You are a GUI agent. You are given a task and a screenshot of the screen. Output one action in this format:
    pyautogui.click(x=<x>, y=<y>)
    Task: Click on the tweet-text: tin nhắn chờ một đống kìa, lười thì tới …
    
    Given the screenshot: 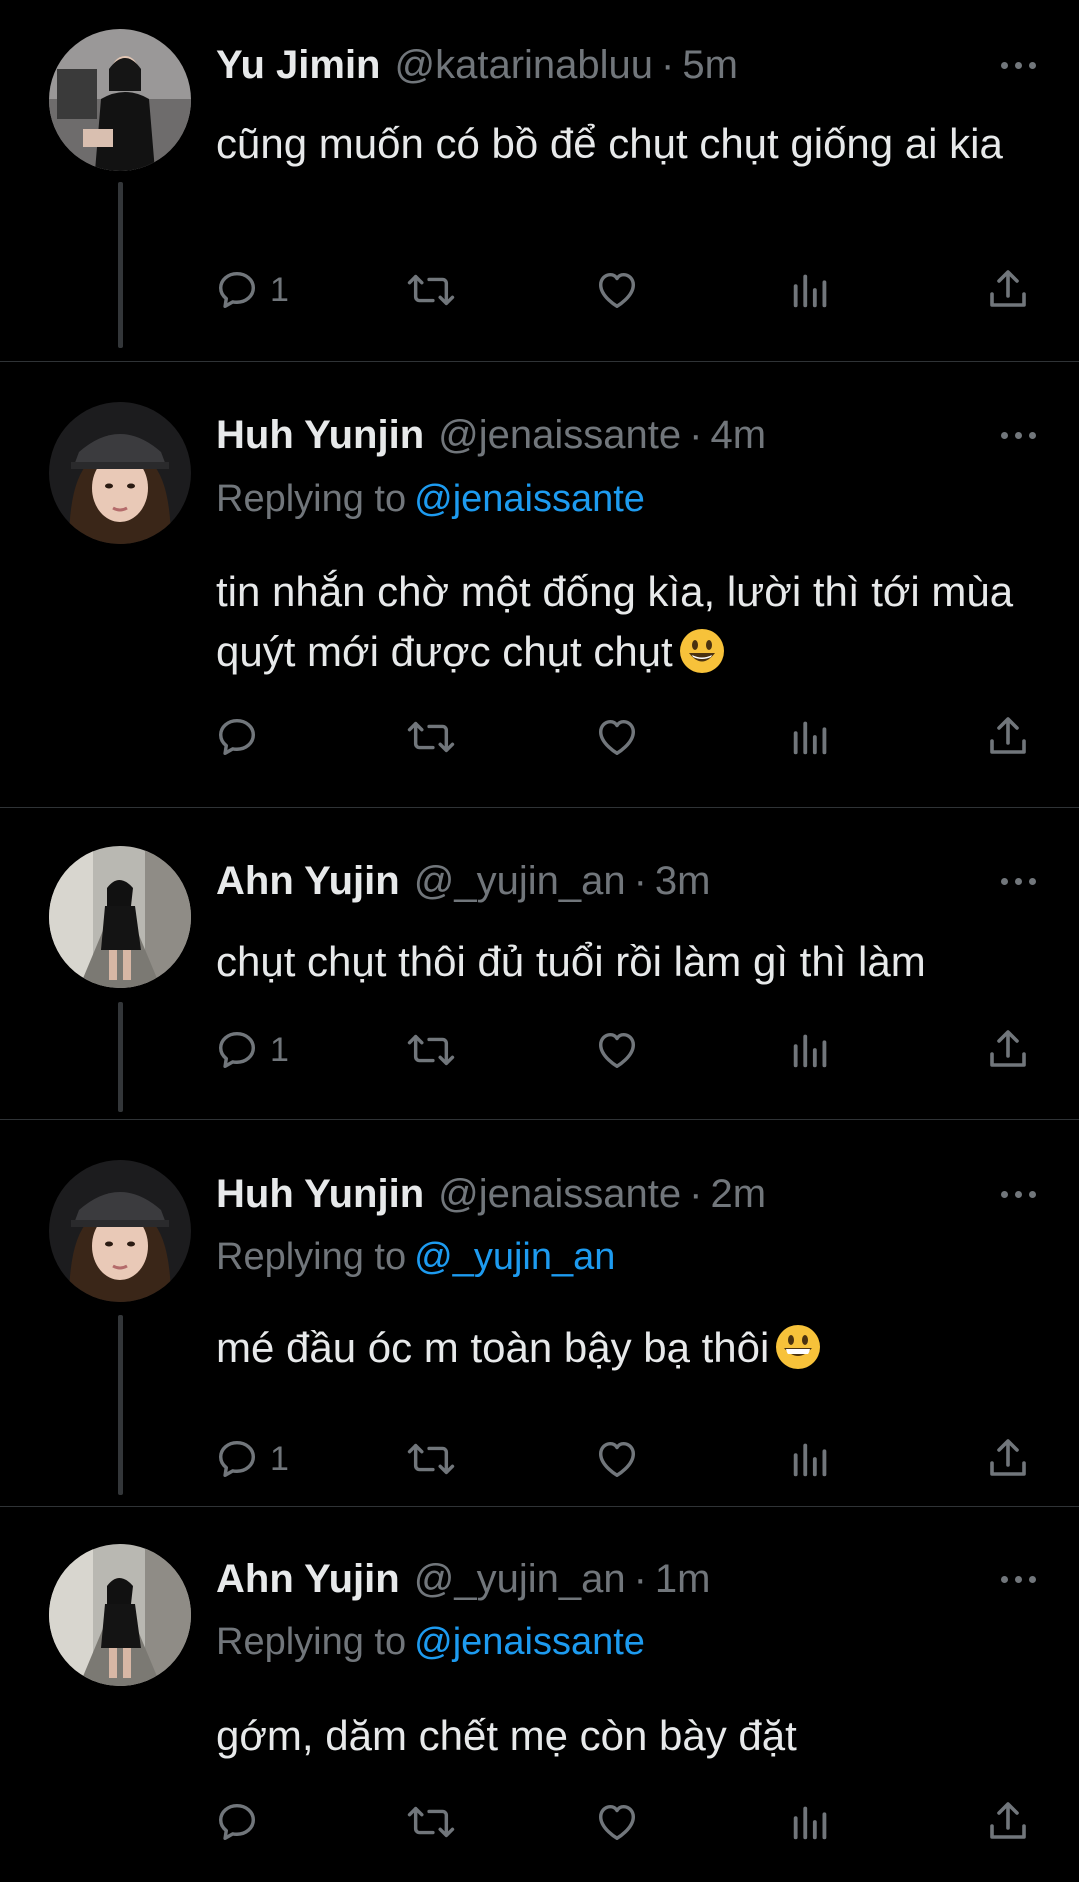 What is the action you would take?
    pyautogui.click(x=615, y=621)
    